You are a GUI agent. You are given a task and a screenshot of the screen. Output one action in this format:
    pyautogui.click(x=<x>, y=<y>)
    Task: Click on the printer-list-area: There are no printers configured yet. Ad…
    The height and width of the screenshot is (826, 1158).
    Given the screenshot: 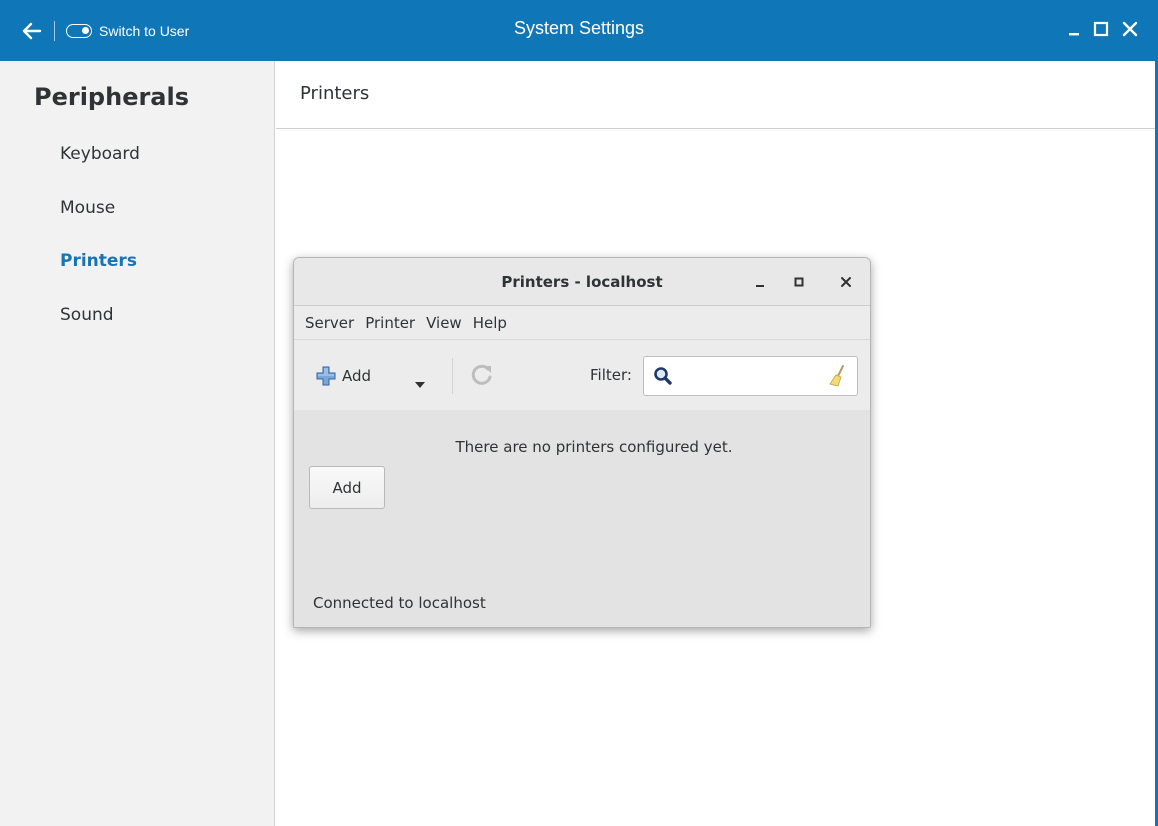 What is the action you would take?
    pyautogui.click(x=582, y=518)
    